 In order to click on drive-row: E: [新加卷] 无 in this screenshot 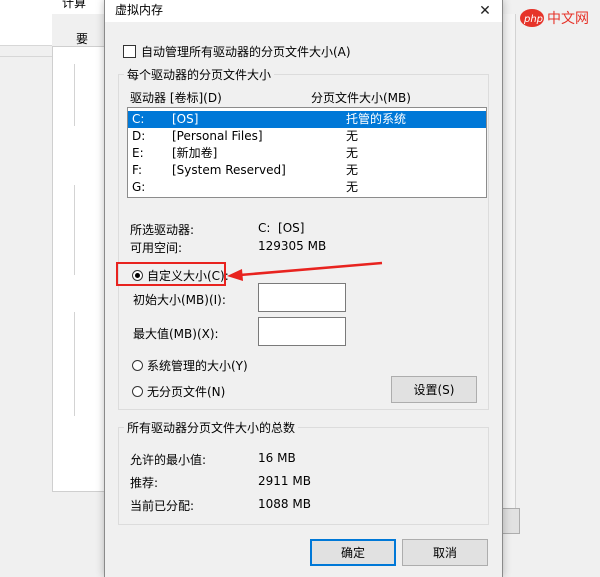, I will do `click(307, 153)`.